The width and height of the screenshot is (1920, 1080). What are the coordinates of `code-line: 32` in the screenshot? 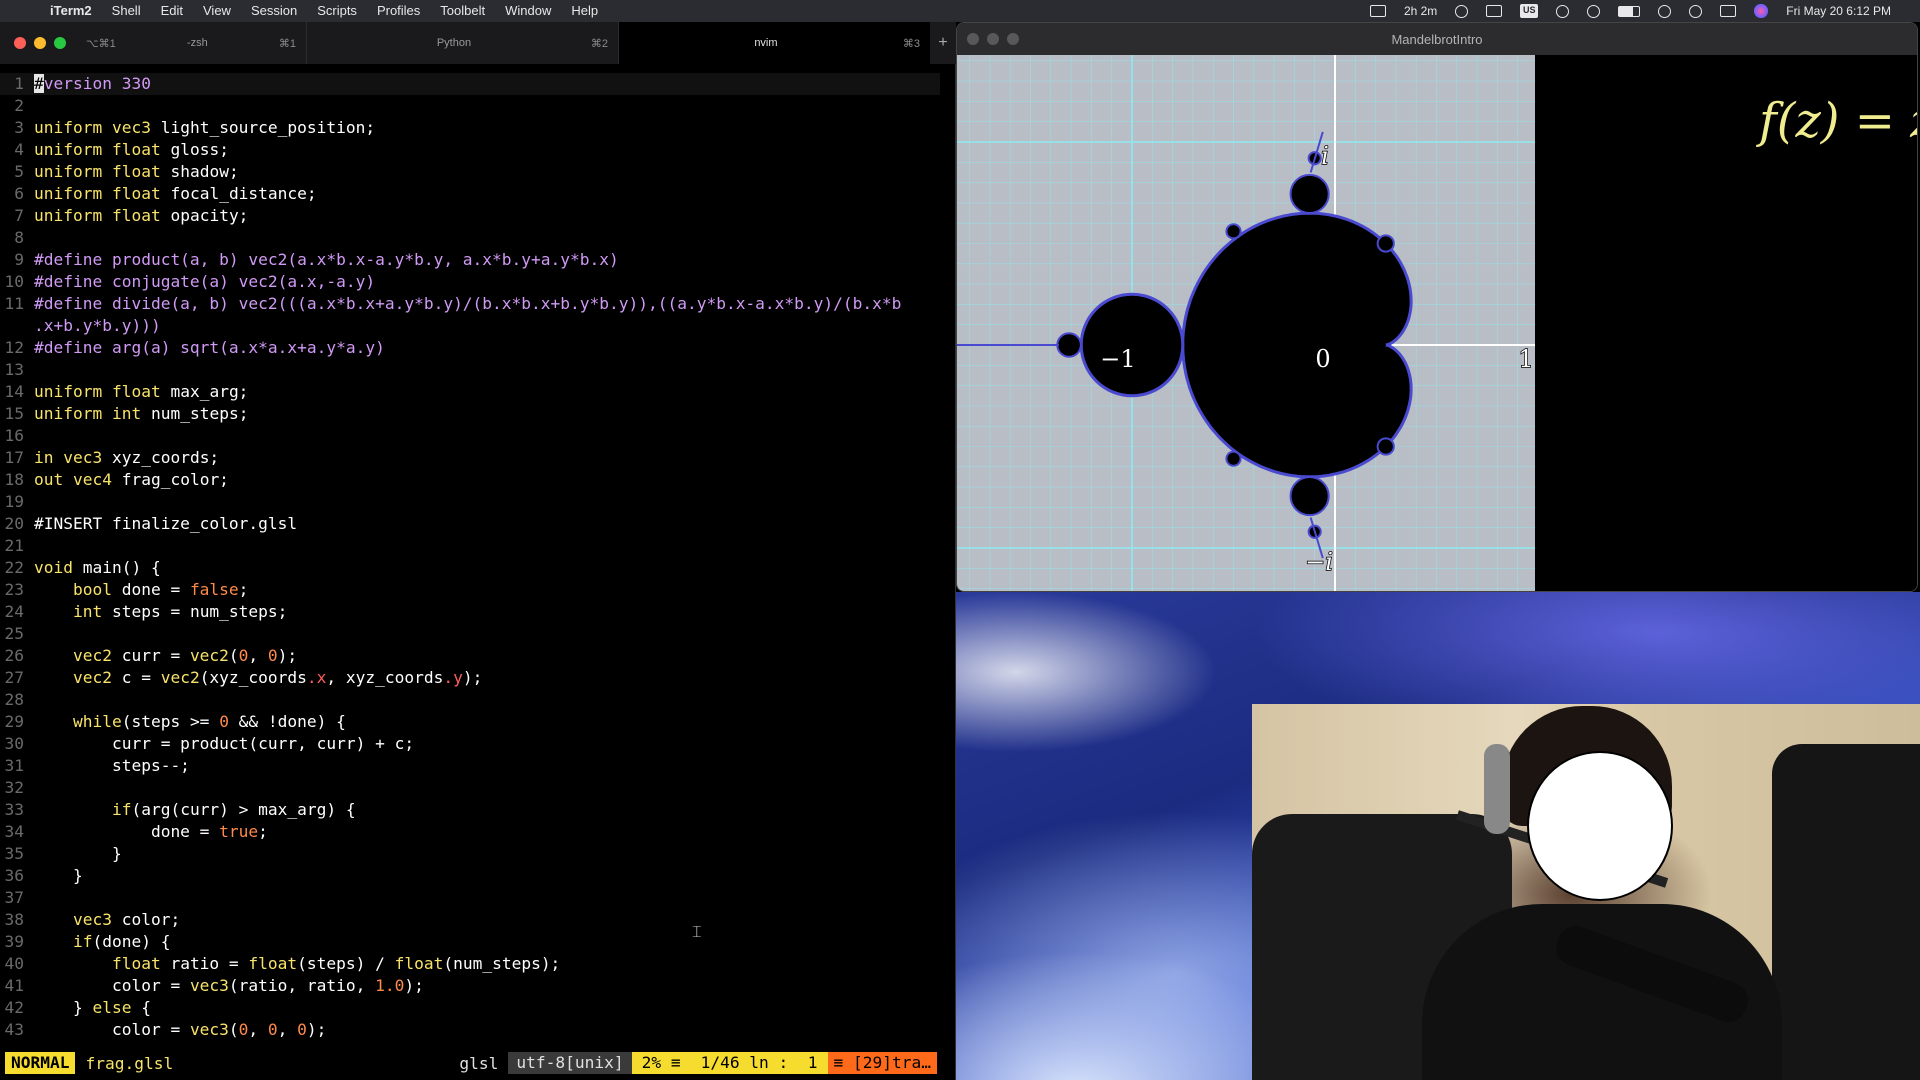 It's located at (470, 788).